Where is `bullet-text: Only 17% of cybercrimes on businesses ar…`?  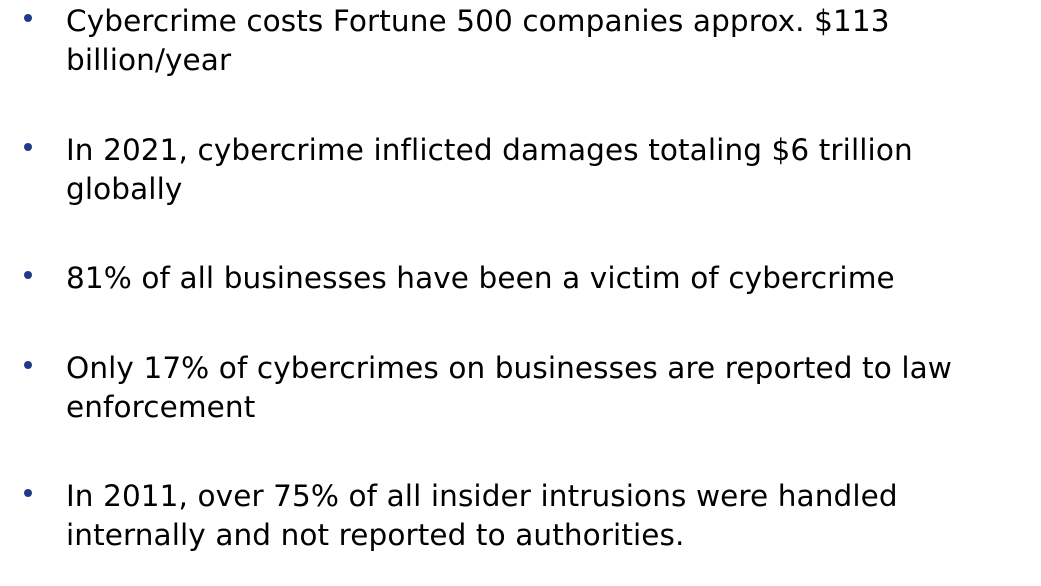 bullet-text: Only 17% of cybercrimes on businesses ar… is located at coordinates (509, 387).